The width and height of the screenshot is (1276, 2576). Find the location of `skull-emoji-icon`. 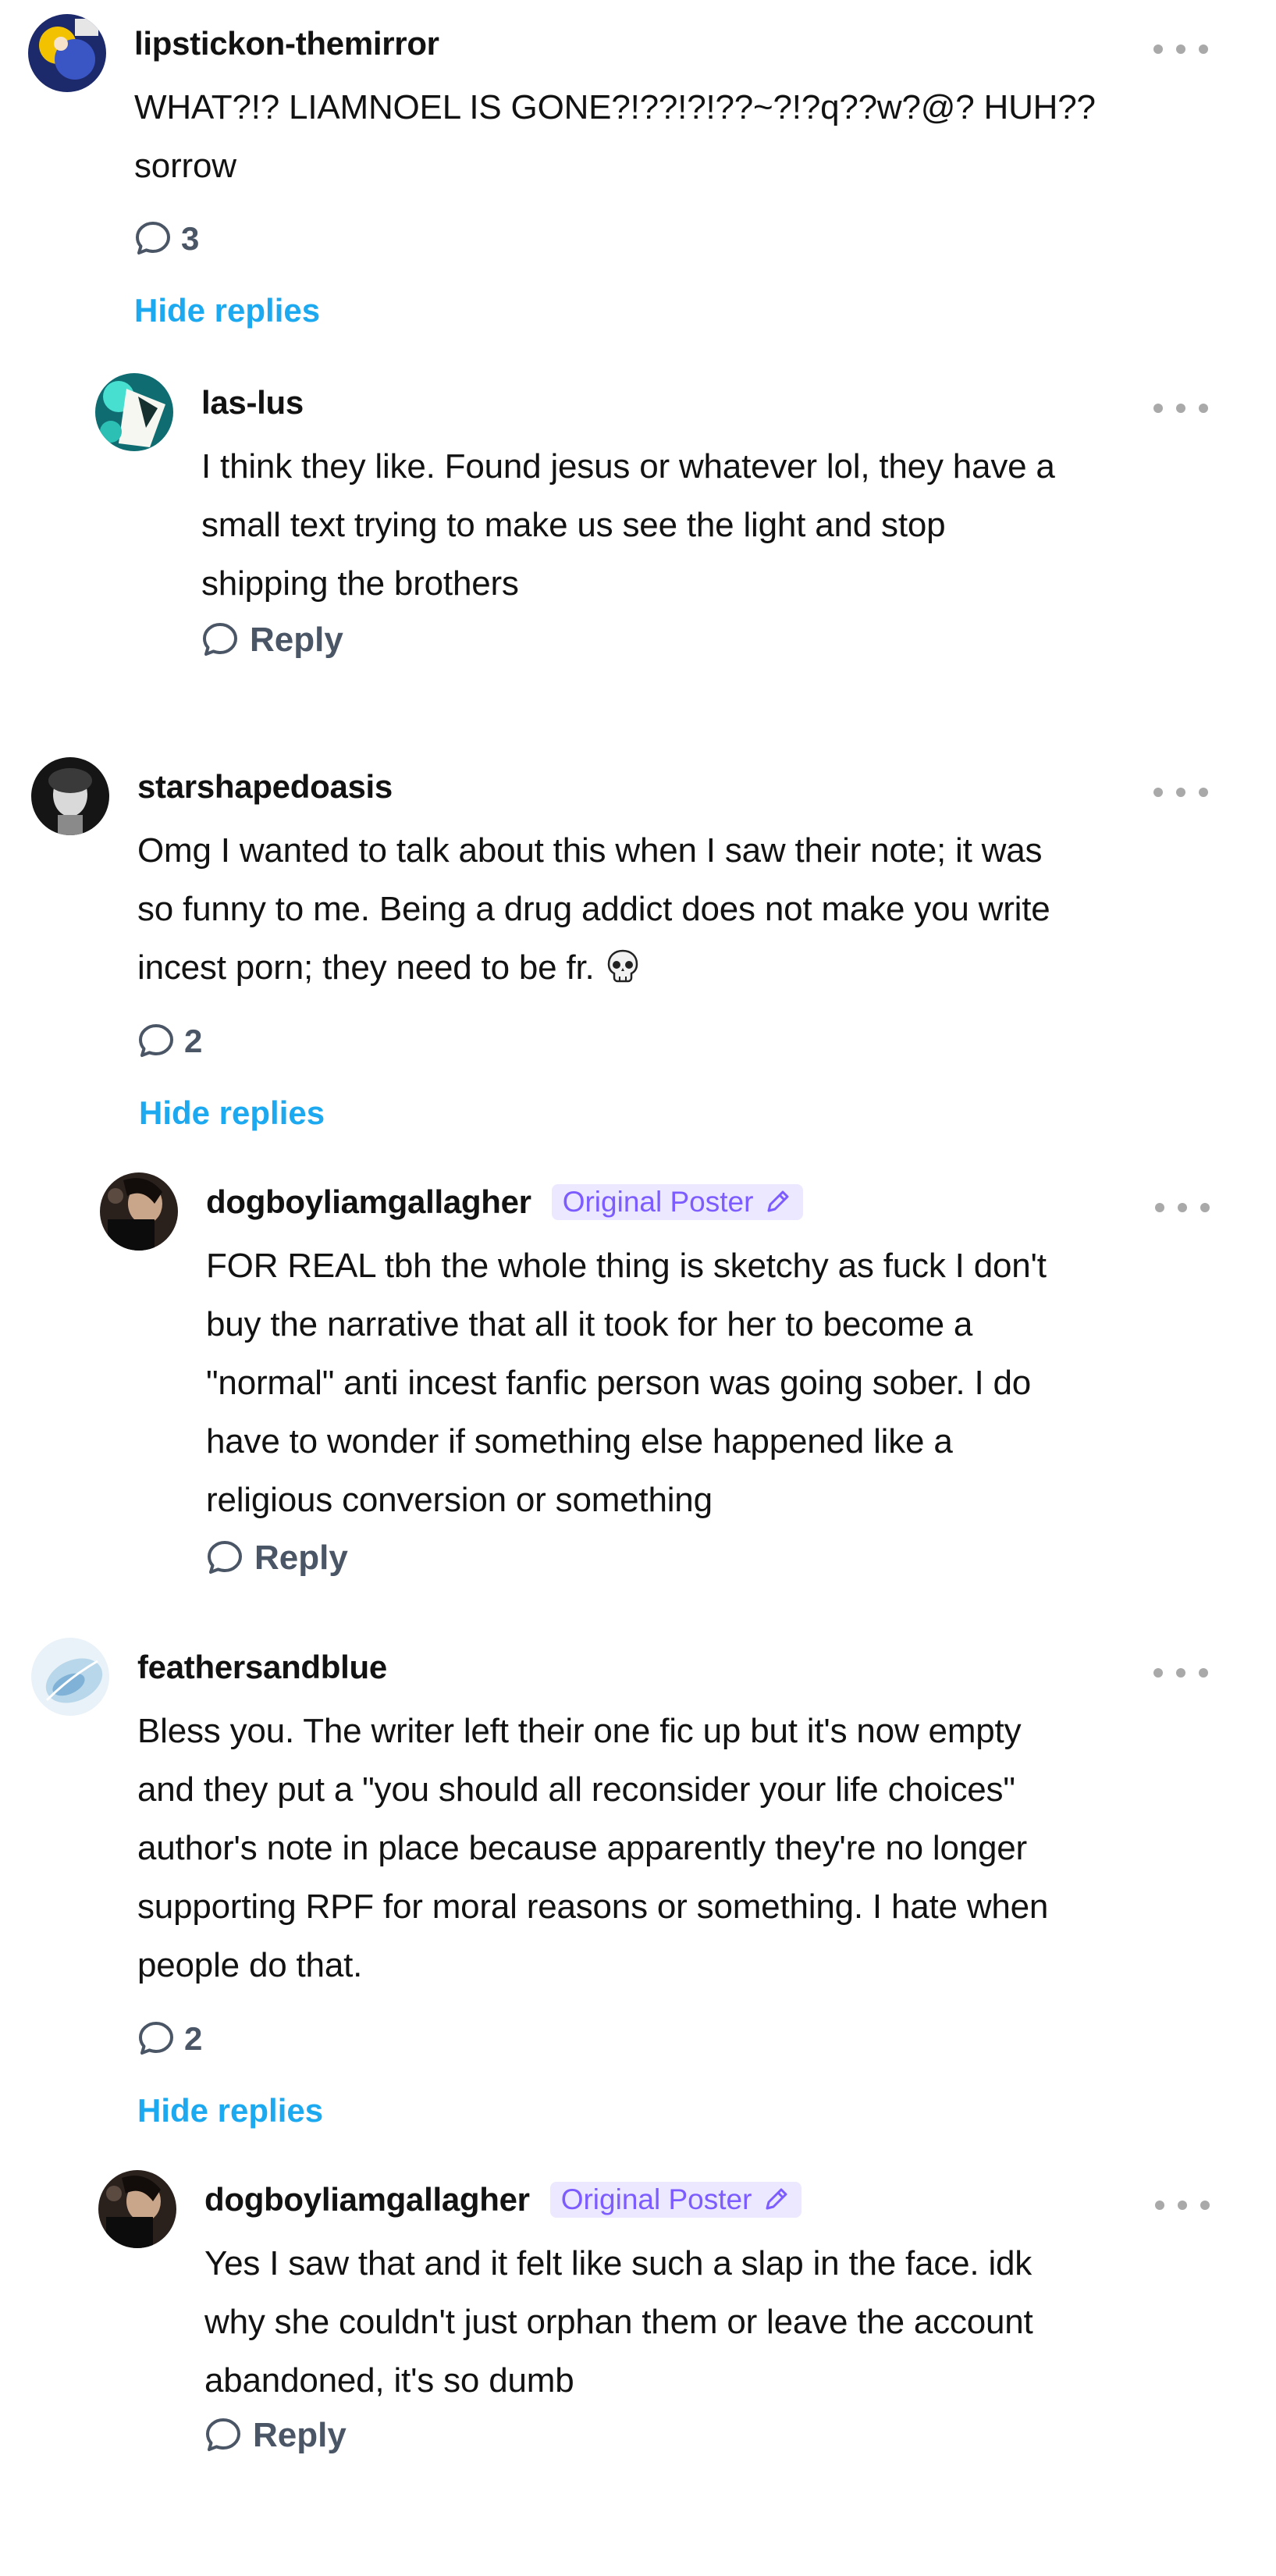

skull-emoji-icon is located at coordinates (622, 966).